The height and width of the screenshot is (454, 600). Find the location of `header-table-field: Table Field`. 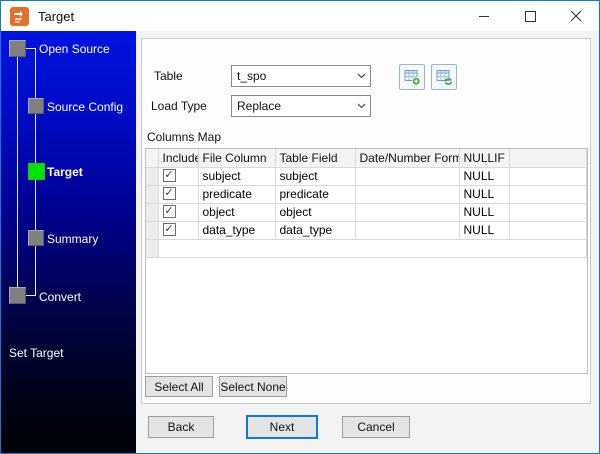

header-table-field: Table Field is located at coordinates (315, 158).